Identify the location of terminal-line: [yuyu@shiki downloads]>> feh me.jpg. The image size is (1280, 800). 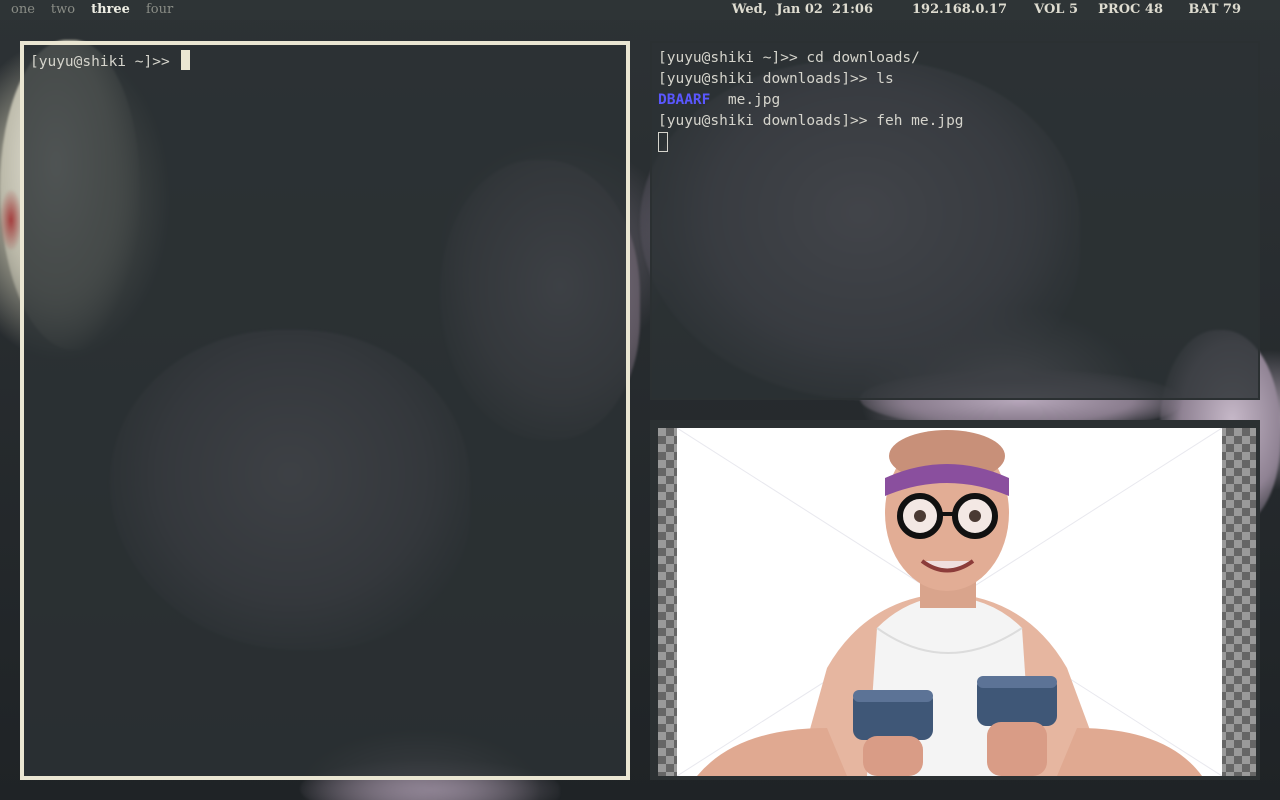
(811, 121).